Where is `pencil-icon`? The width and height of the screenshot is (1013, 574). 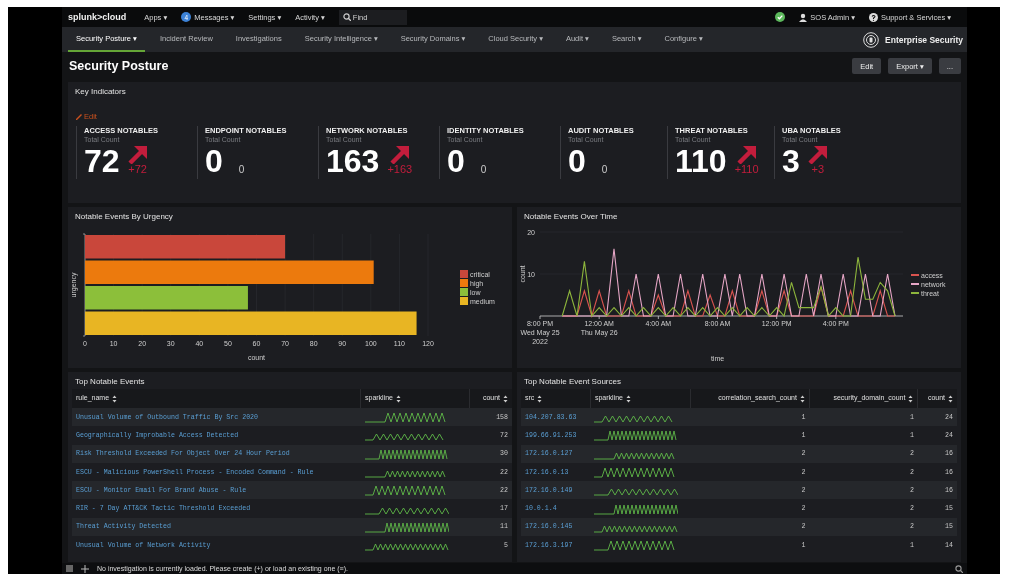 pencil-icon is located at coordinates (79, 116).